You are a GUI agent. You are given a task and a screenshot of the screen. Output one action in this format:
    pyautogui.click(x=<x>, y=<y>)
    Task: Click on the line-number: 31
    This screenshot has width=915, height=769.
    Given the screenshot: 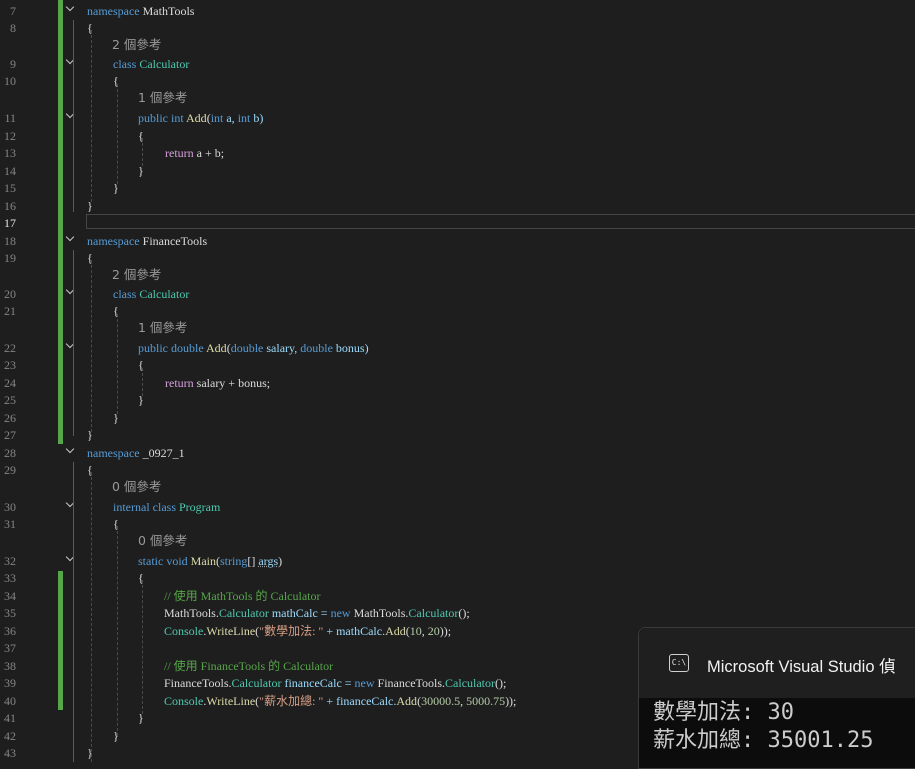 What is the action you would take?
    pyautogui.click(x=10, y=524)
    